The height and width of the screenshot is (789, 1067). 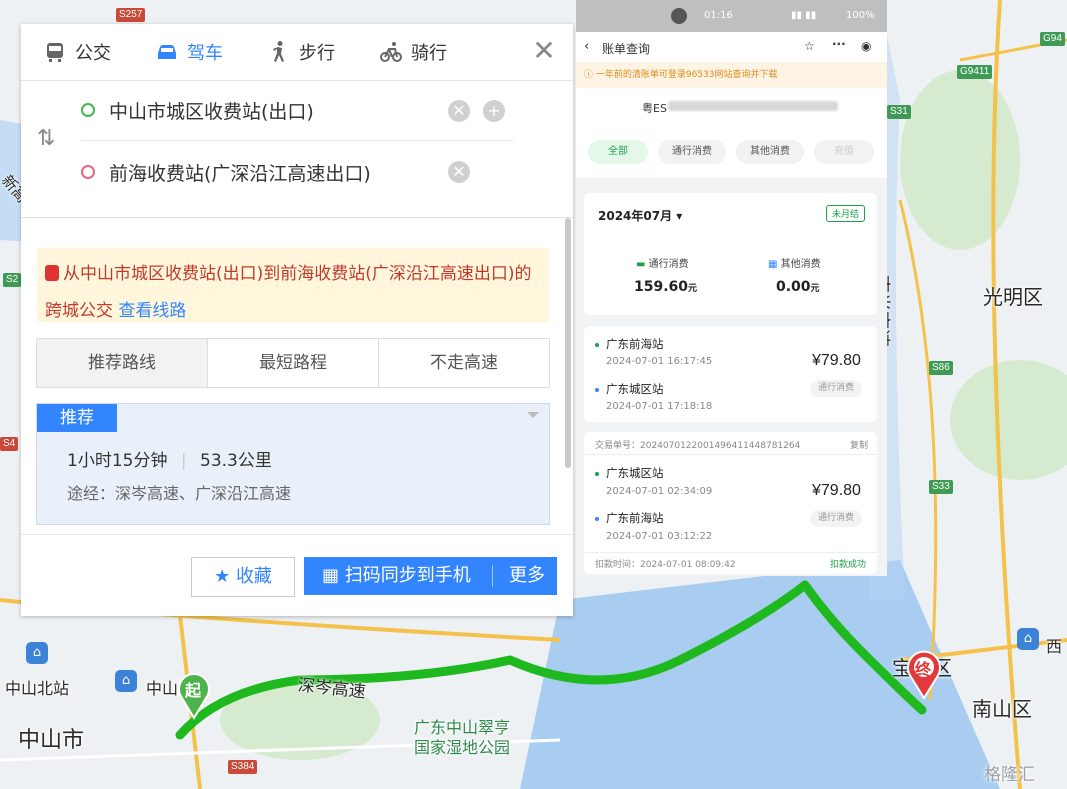 What do you see at coordinates (899, 112) in the screenshot?
I see `hwy-shield: S31` at bounding box center [899, 112].